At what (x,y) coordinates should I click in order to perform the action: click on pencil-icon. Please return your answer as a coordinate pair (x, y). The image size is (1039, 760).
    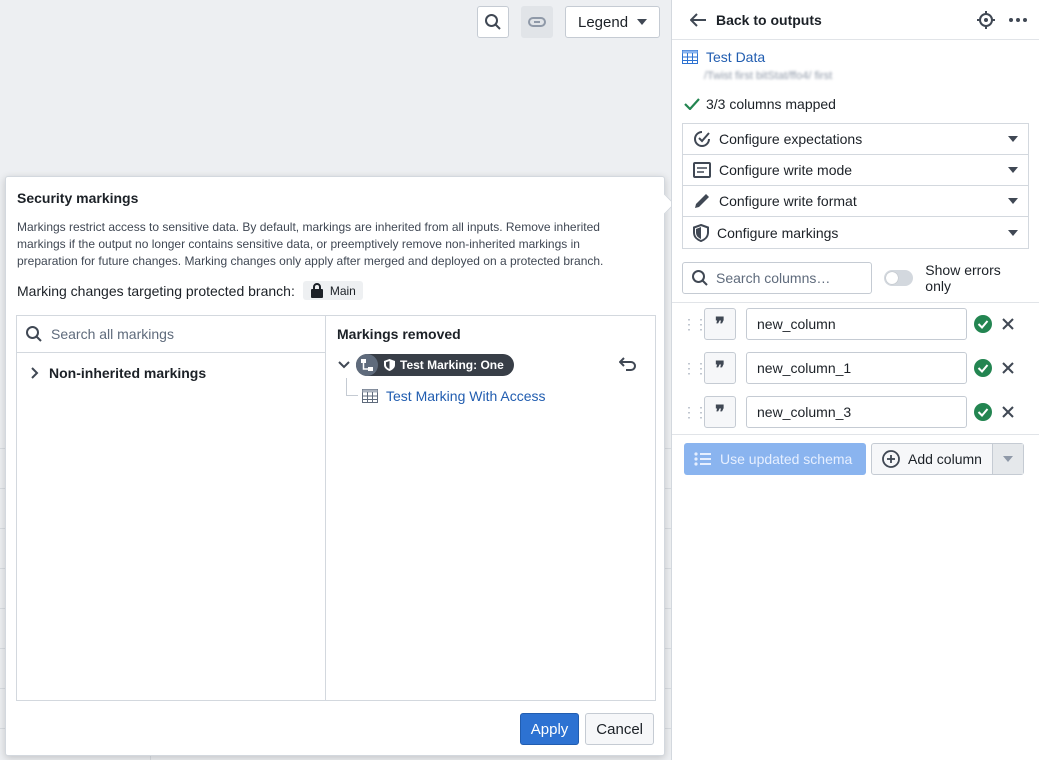
    Looking at the image, I should click on (702, 201).